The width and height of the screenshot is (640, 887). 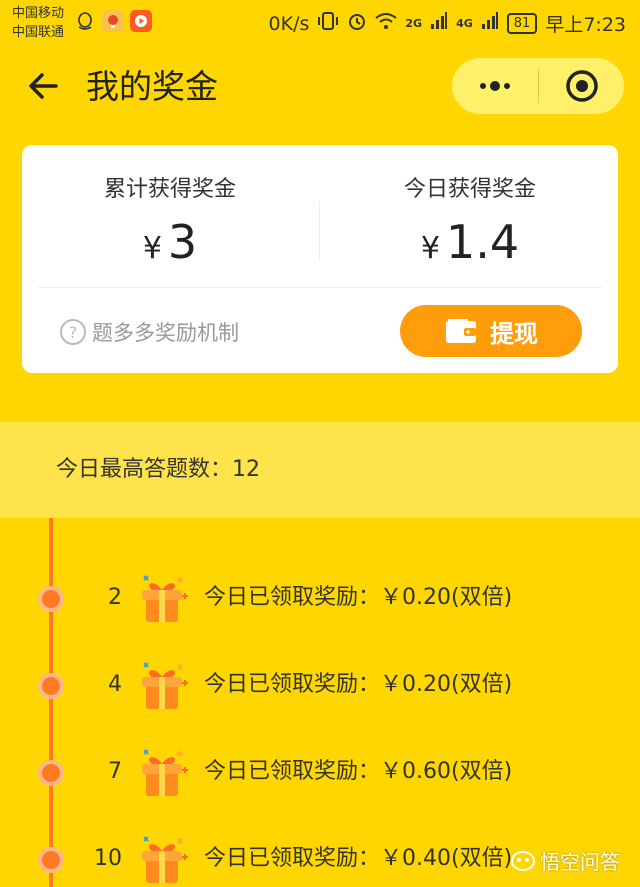 What do you see at coordinates (152, 86) in the screenshot?
I see `page-title: 我的奖金` at bounding box center [152, 86].